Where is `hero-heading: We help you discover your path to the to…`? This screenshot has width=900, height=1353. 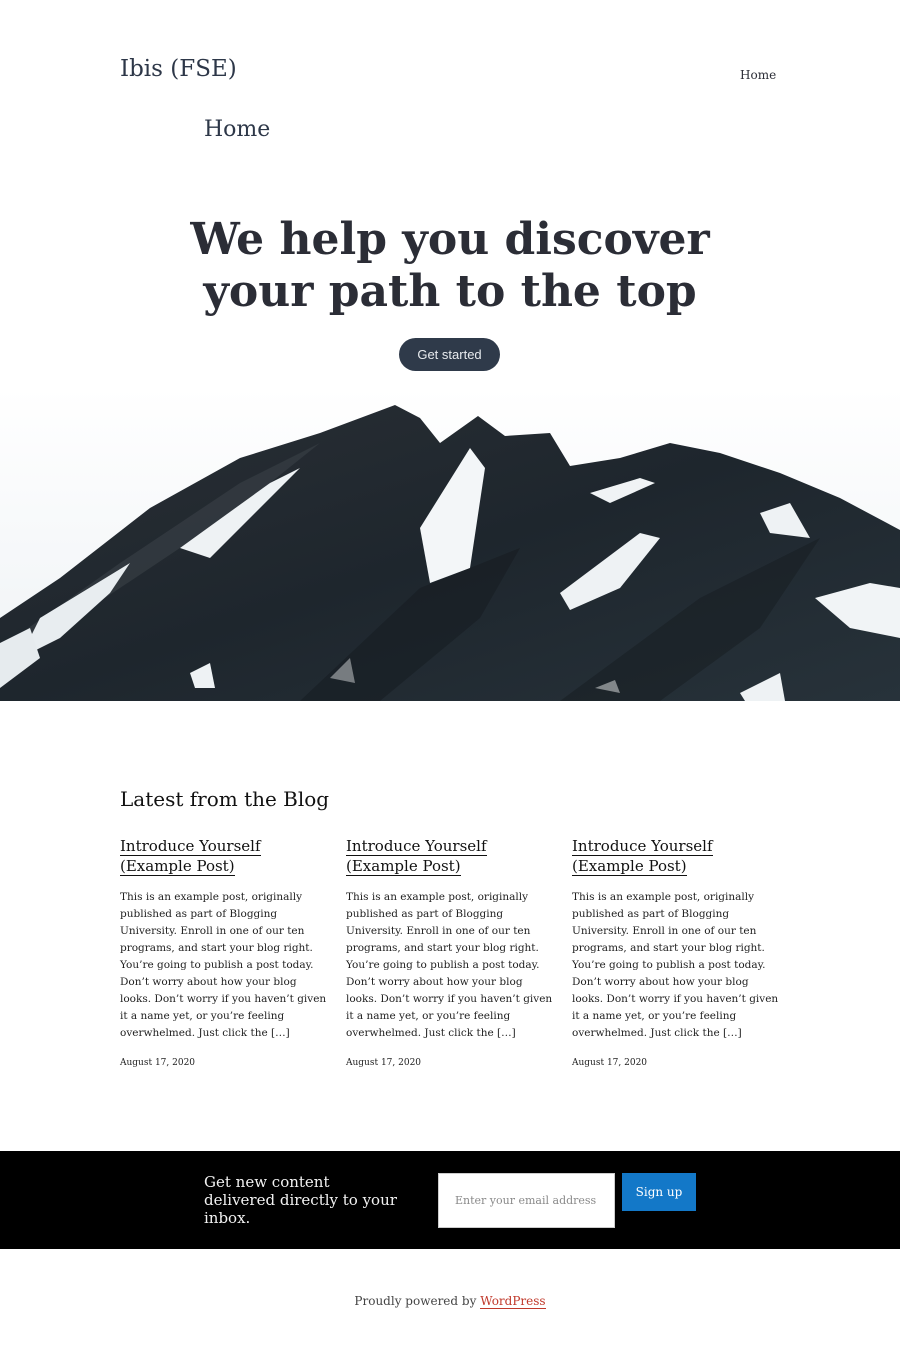 hero-heading: We help you discover your path to the to… is located at coordinates (450, 266).